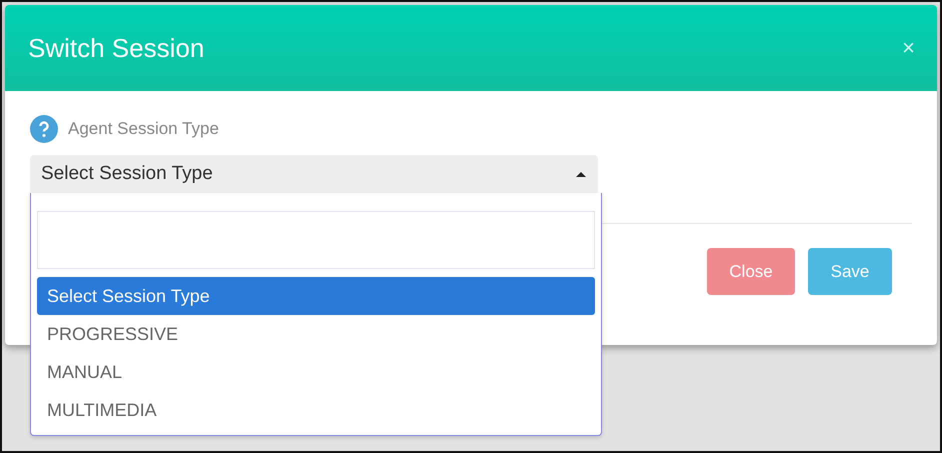  What do you see at coordinates (316, 410) in the screenshot?
I see `dropdown-option: MULTIMEDIA` at bounding box center [316, 410].